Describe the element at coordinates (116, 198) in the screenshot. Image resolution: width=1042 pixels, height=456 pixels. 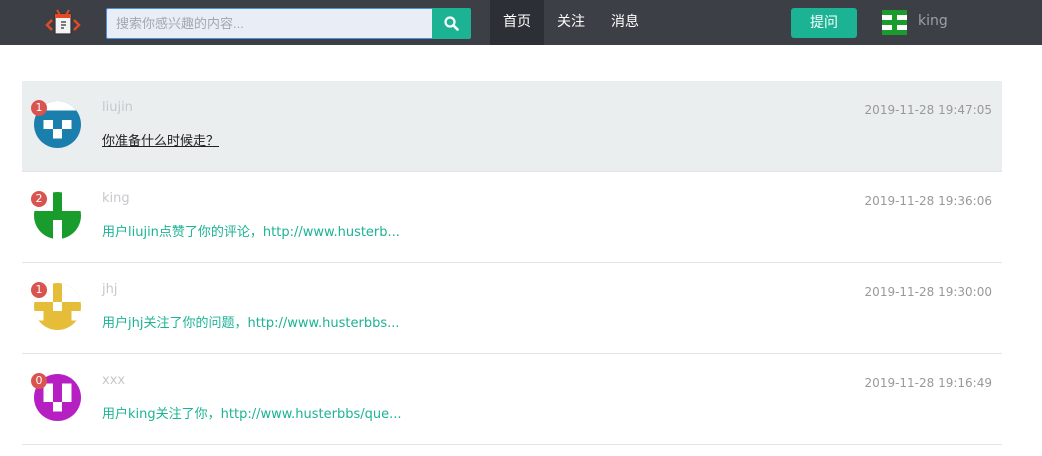
I see `sender-name: king` at that location.